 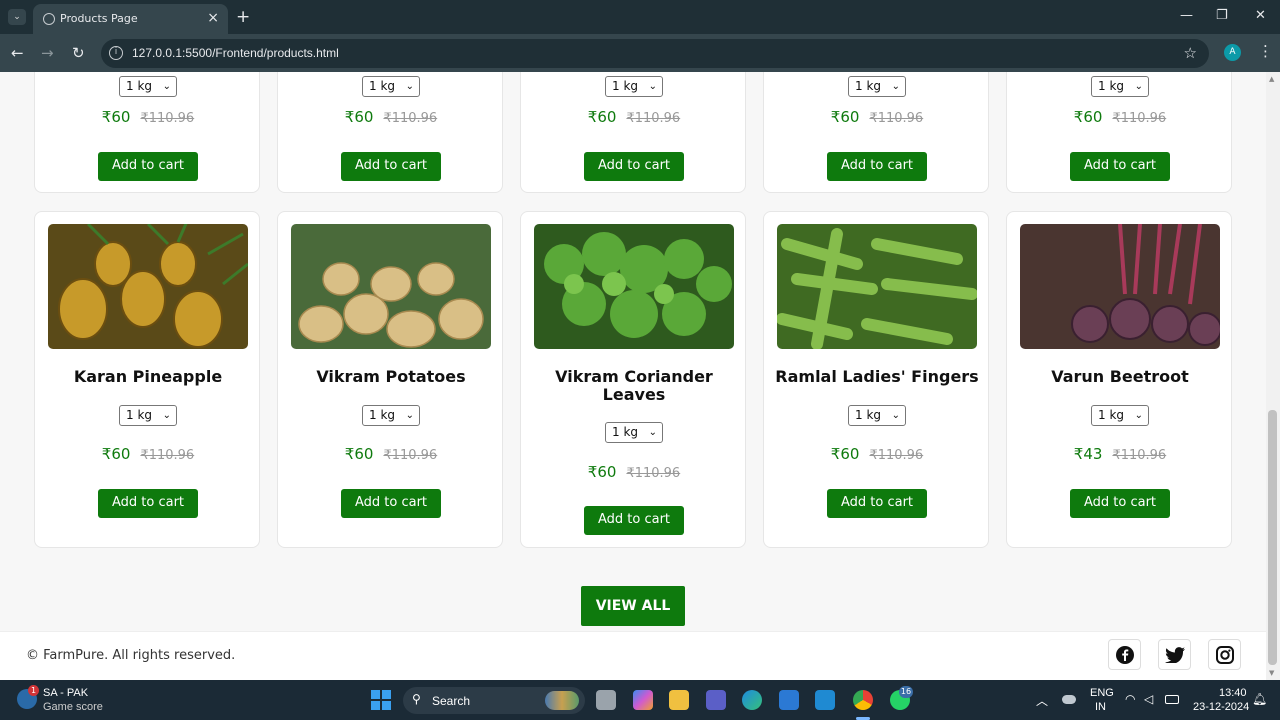 I want to click on close-tab-icon: ×, so click(x=213, y=18).